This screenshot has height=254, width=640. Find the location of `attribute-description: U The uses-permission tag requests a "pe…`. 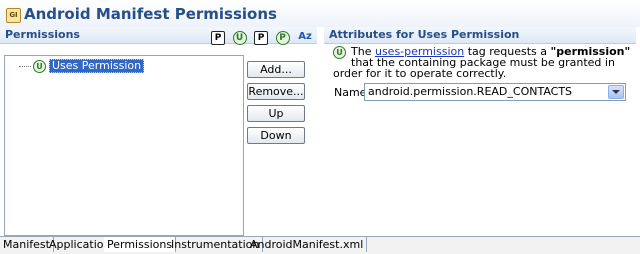

attribute-description: U The uses-permission tag requests a "pe… is located at coordinates (482, 62).